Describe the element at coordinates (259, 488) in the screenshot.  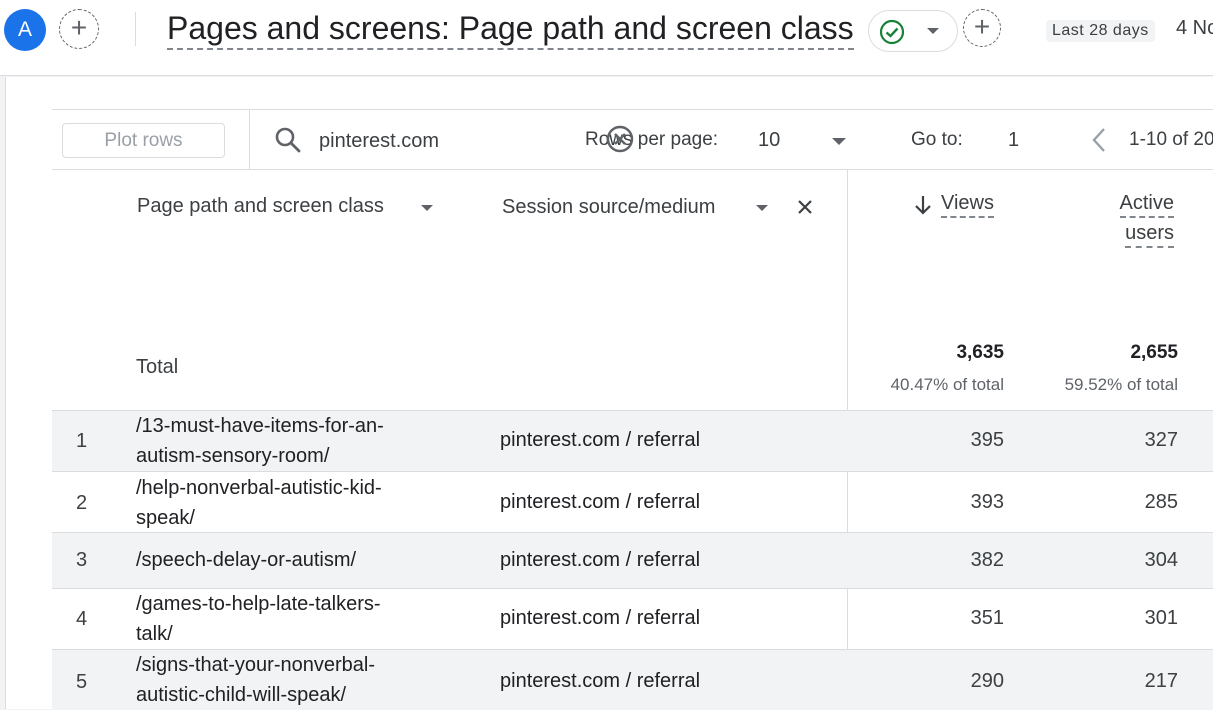
I see `page-path-line: /help-nonverbal-autistic-kid-` at that location.